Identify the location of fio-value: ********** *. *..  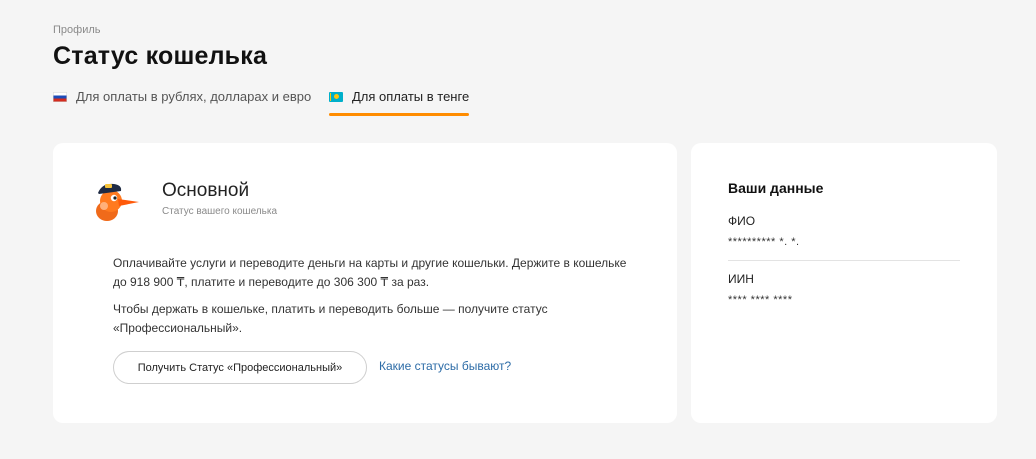
(764, 242).